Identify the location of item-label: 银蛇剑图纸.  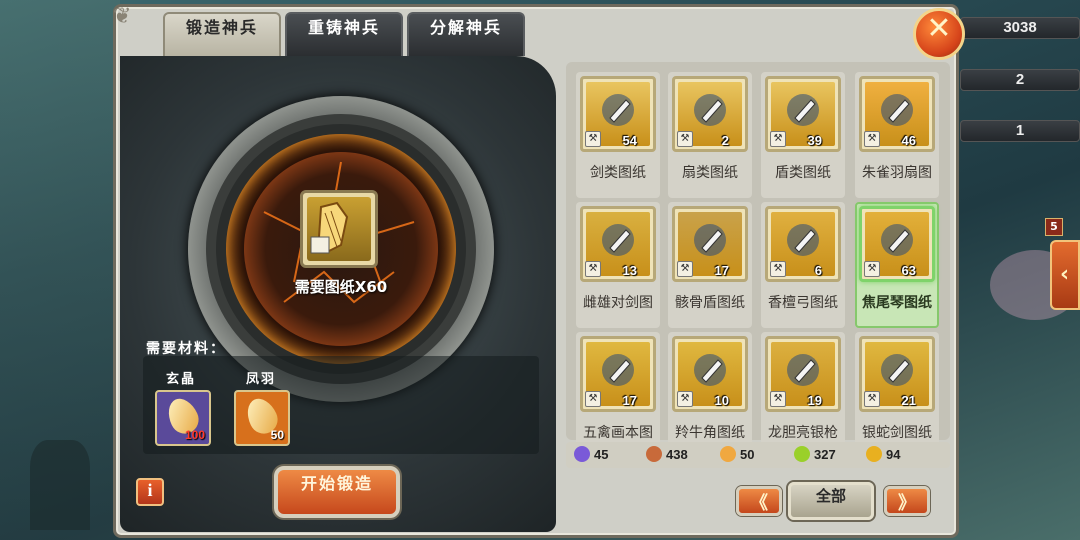
(897, 433).